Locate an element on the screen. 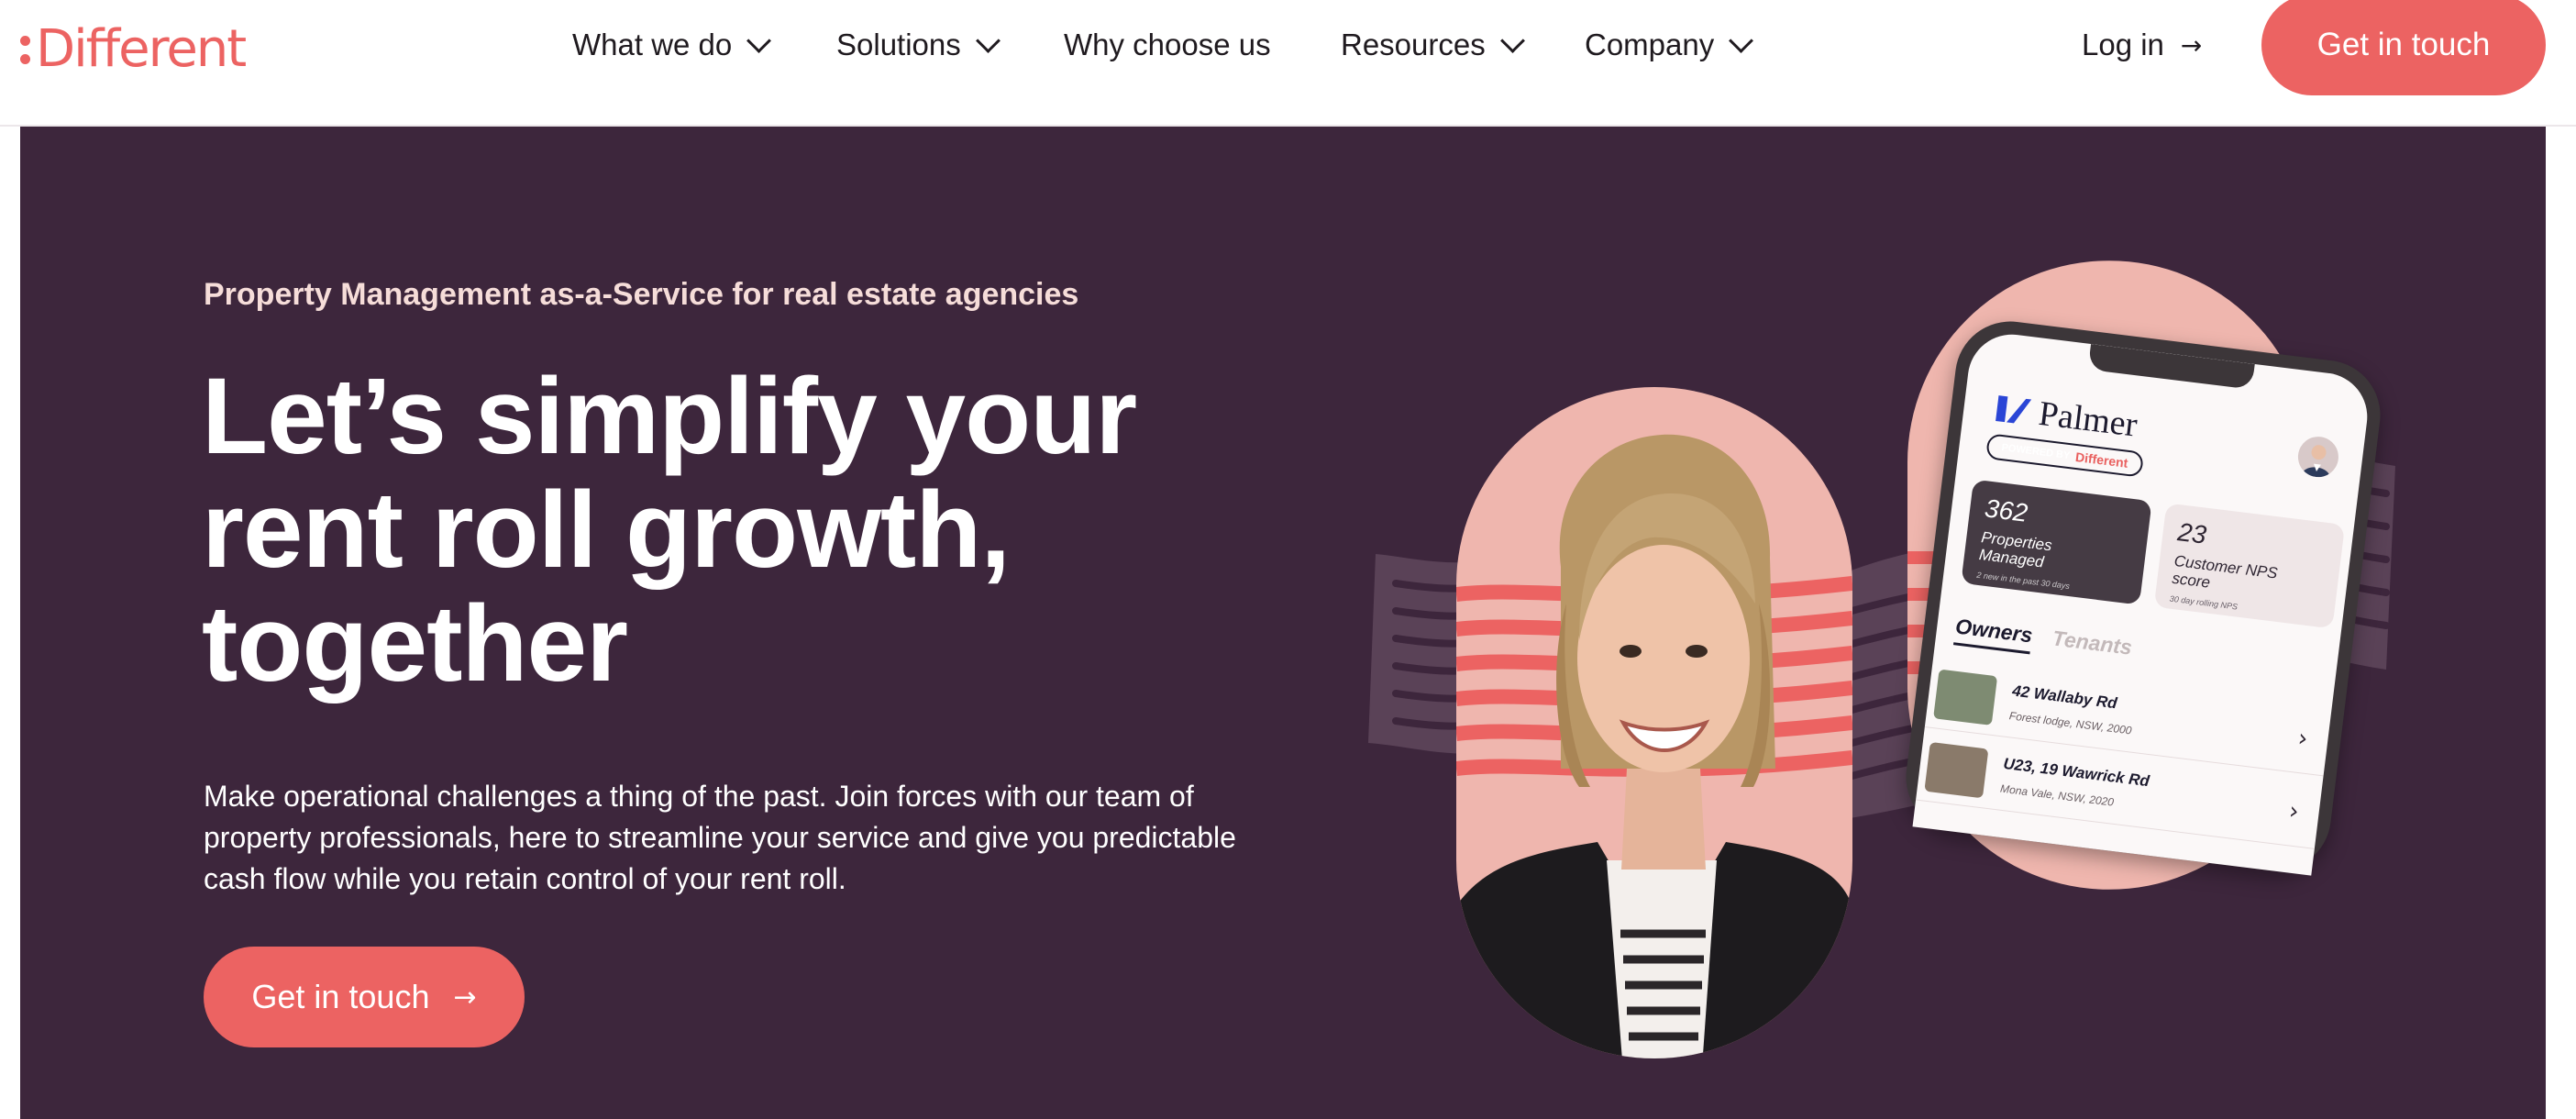  nav-solutions: Solutions is located at coordinates (918, 45).